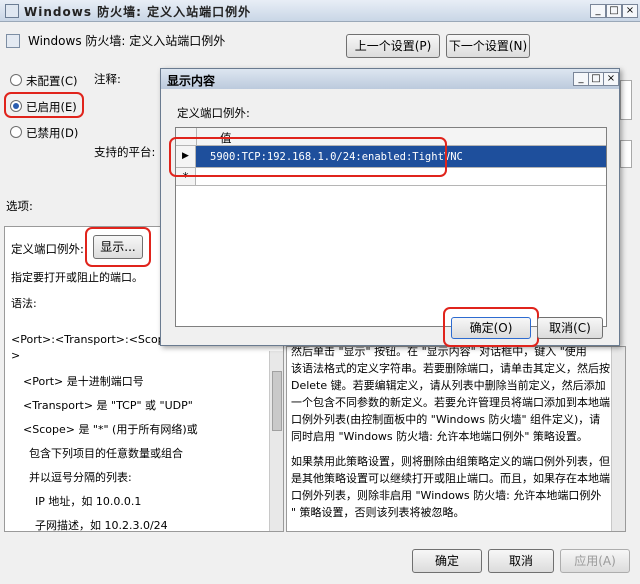 The image size is (640, 584). What do you see at coordinates (450, 368) in the screenshot?
I see `help-line: 该语法格式的定义字符串。若要删除端口，请单击其定义，然后按` at bounding box center [450, 368].